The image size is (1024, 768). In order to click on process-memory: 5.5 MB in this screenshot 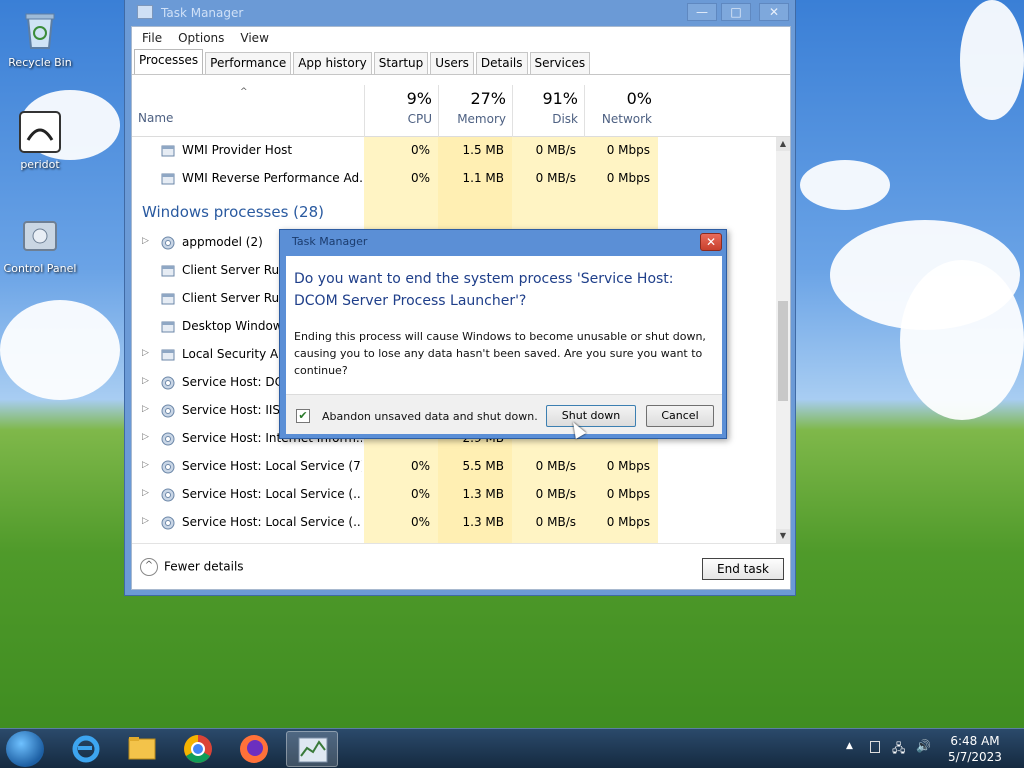, I will do `click(483, 466)`.